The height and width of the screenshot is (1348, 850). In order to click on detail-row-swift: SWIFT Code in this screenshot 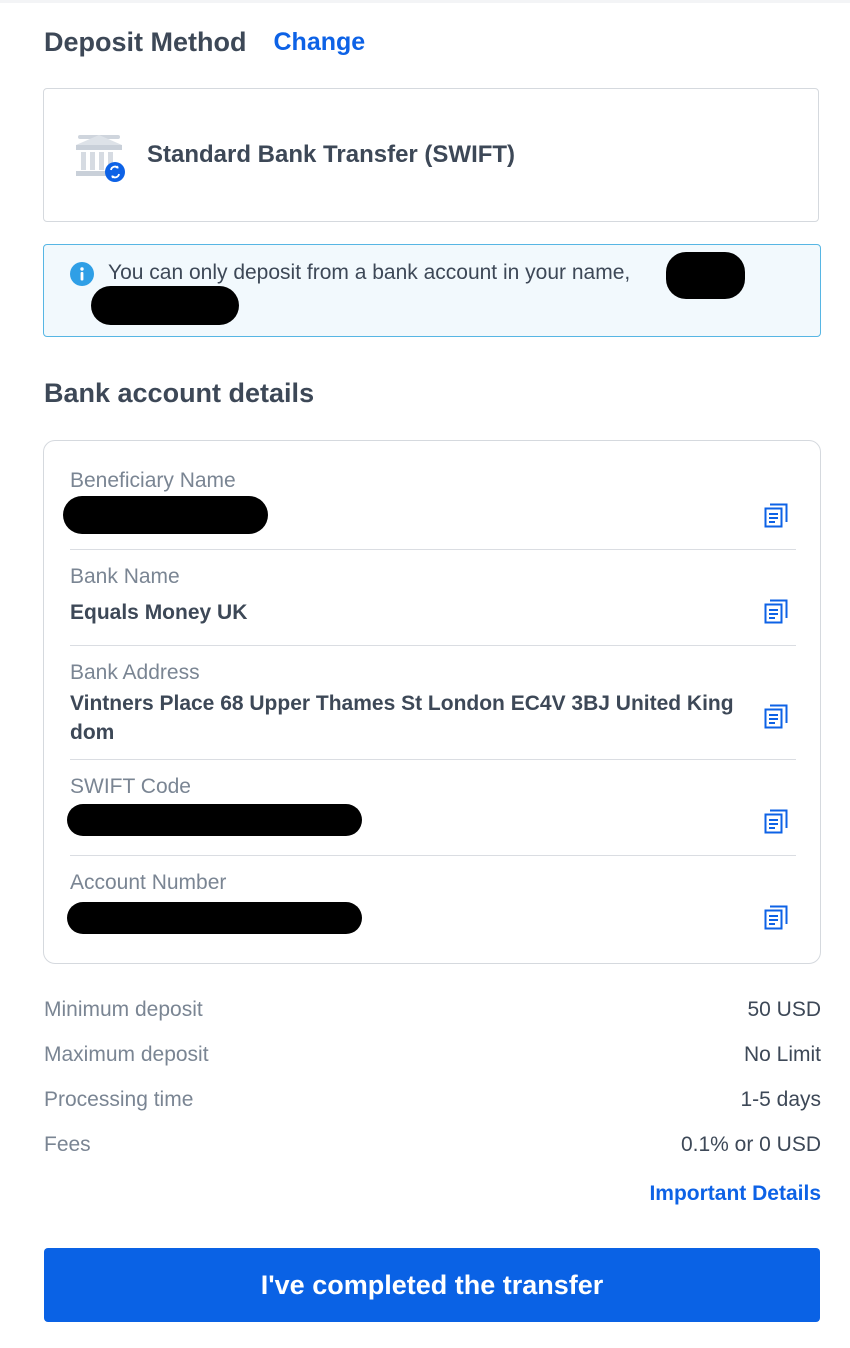, I will do `click(431, 810)`.